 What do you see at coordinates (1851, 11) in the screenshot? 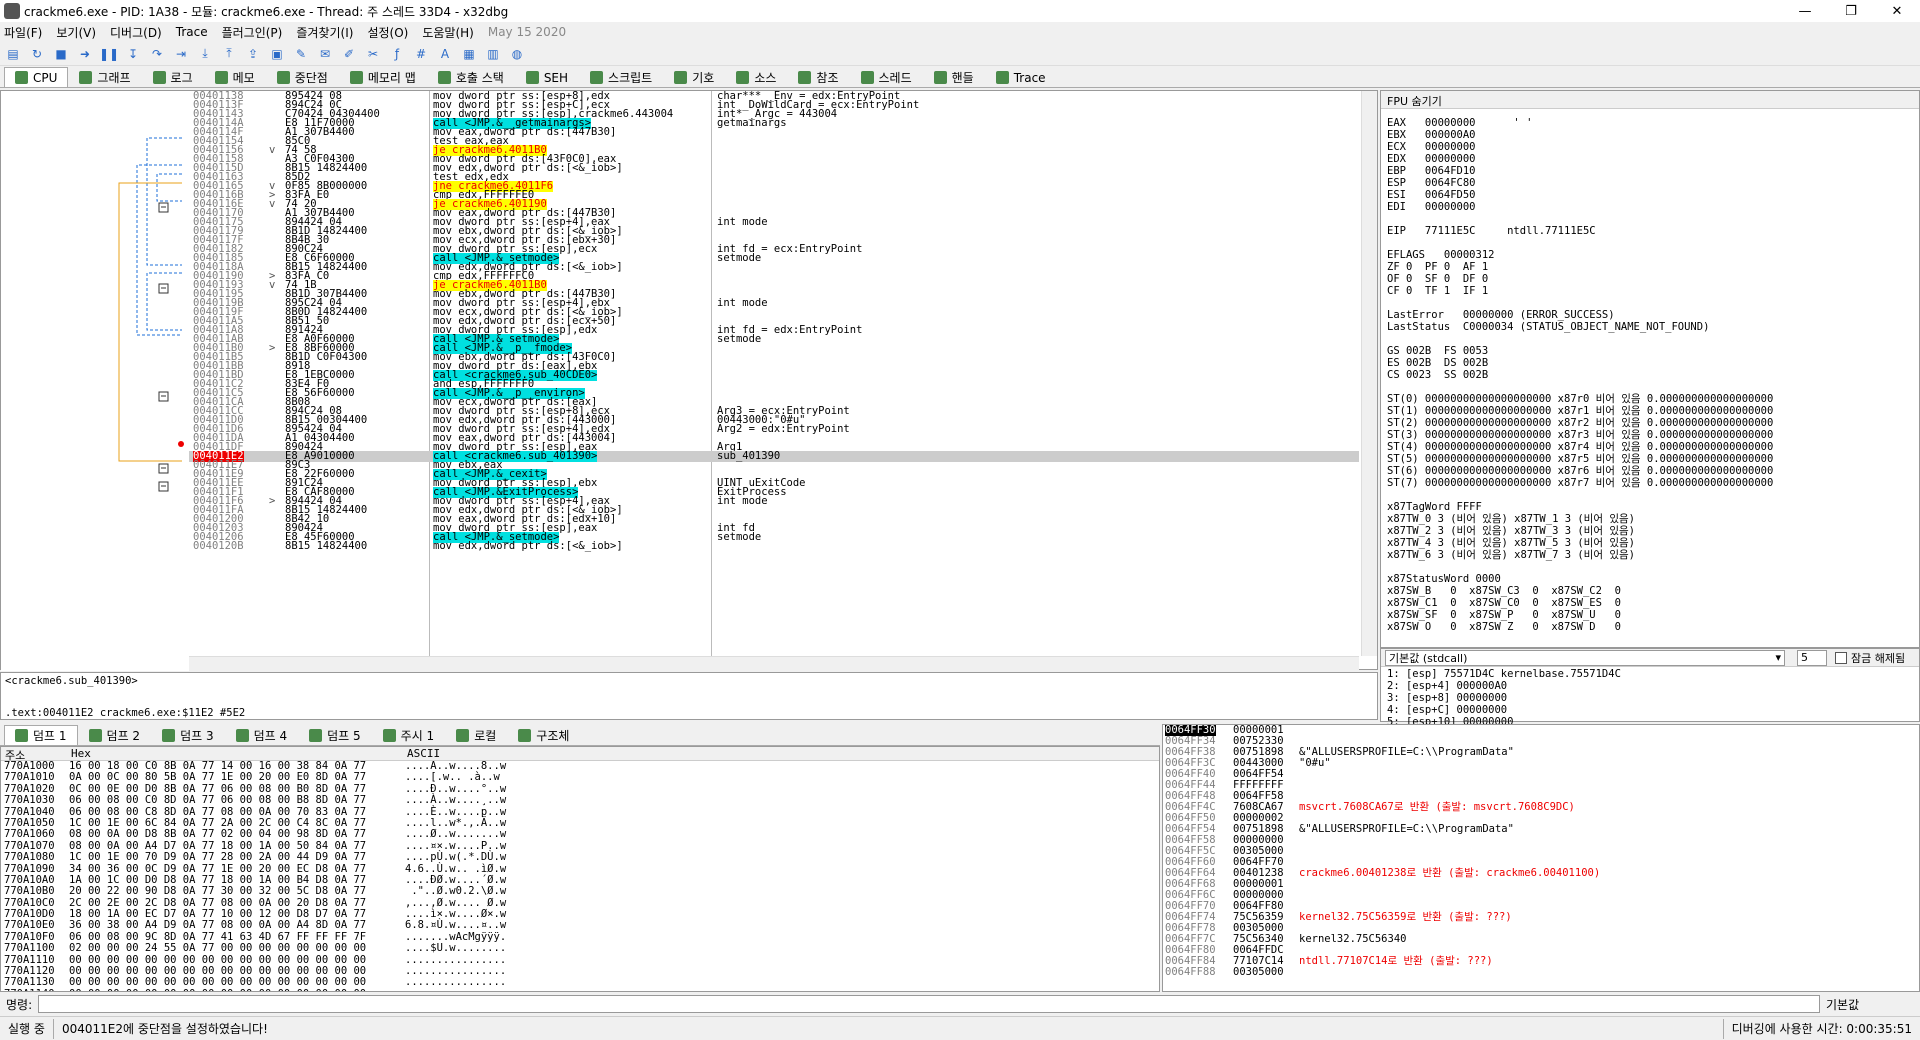
I see `maximize-button: ❐` at bounding box center [1851, 11].